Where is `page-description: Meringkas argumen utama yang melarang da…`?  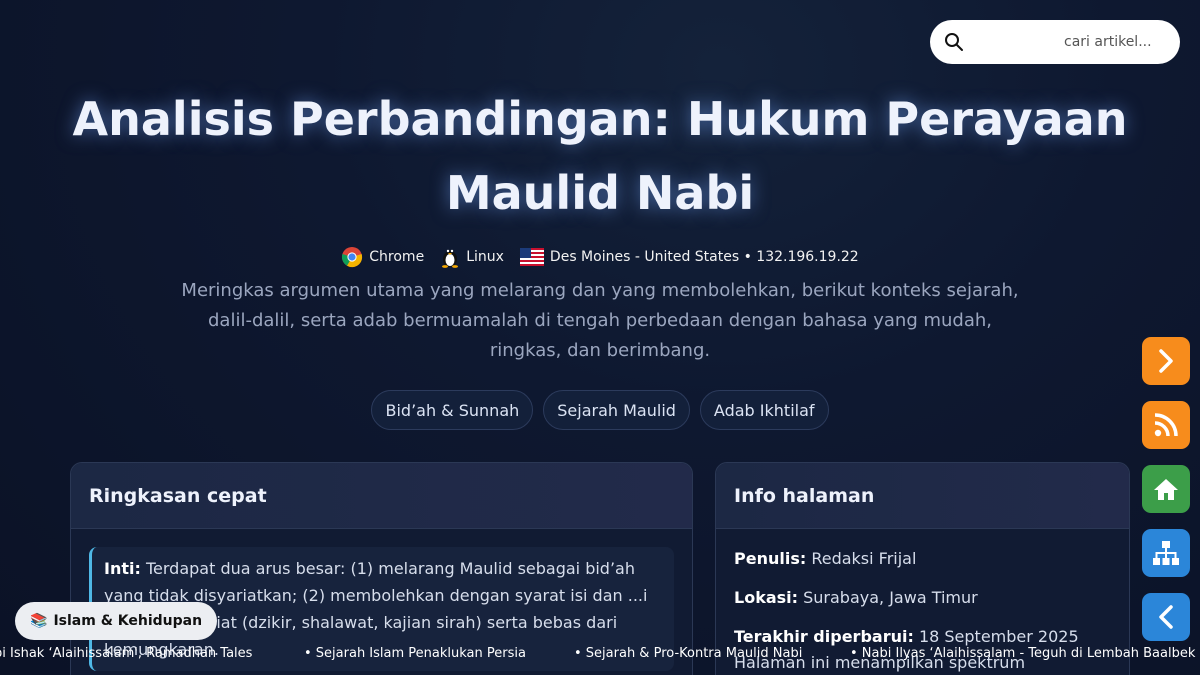
page-description: Meringkas argumen utama yang melarang da… is located at coordinates (600, 320).